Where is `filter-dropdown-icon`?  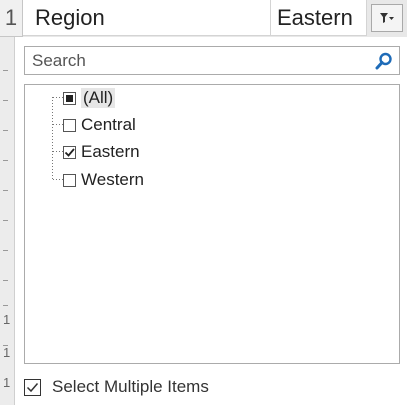
filter-dropdown-icon is located at coordinates (387, 18).